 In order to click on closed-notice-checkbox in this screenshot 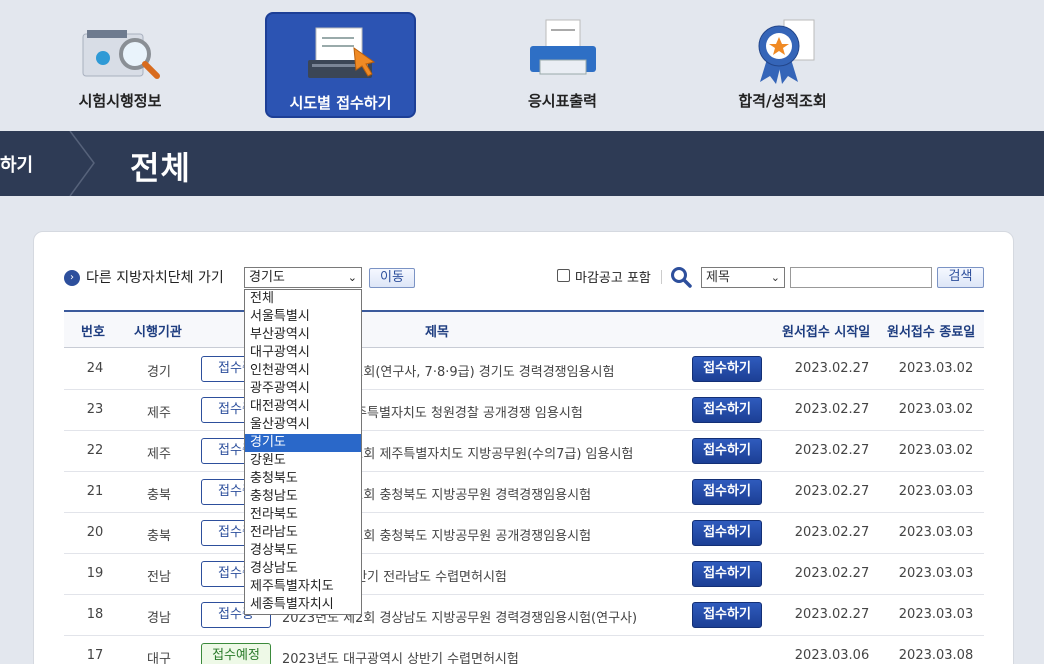, I will do `click(563, 275)`.